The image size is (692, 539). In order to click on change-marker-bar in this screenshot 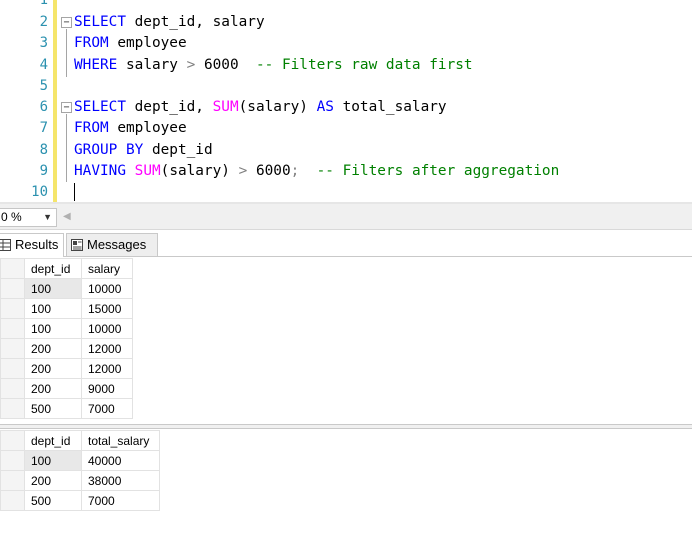, I will do `click(55, 102)`.